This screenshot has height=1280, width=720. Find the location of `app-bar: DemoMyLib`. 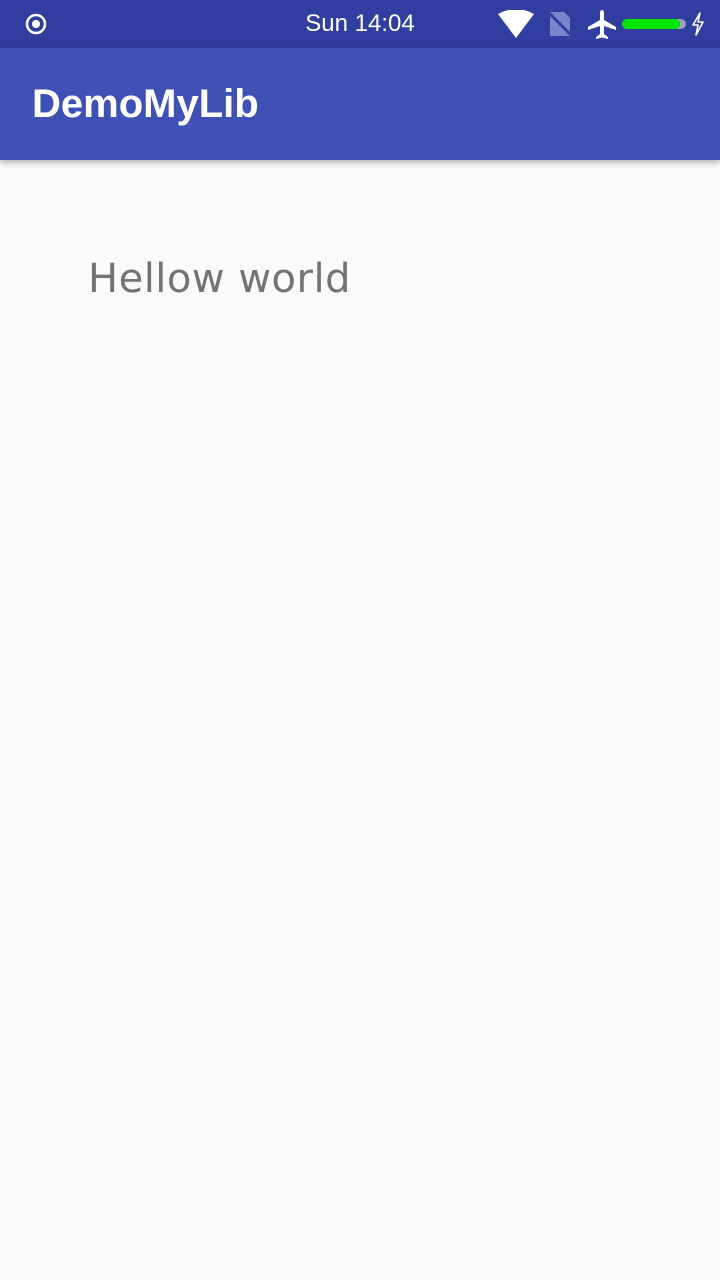

app-bar: DemoMyLib is located at coordinates (360, 104).